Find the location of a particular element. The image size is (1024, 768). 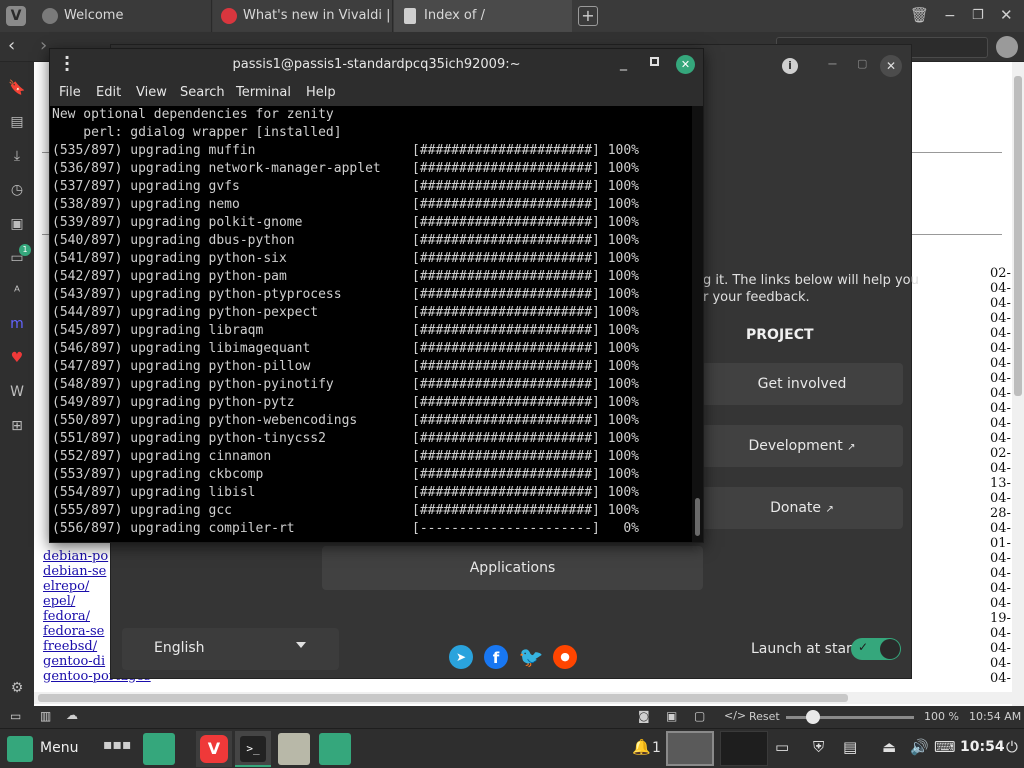

button-label: Development is located at coordinates (795, 446).